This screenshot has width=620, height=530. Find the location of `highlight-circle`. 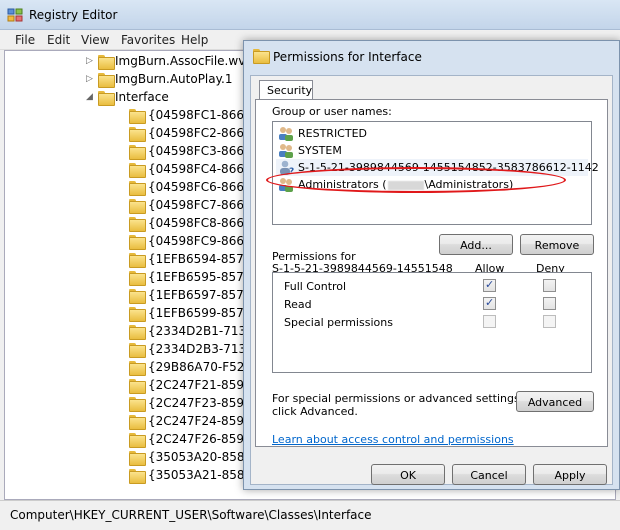

highlight-circle is located at coordinates (416, 180).